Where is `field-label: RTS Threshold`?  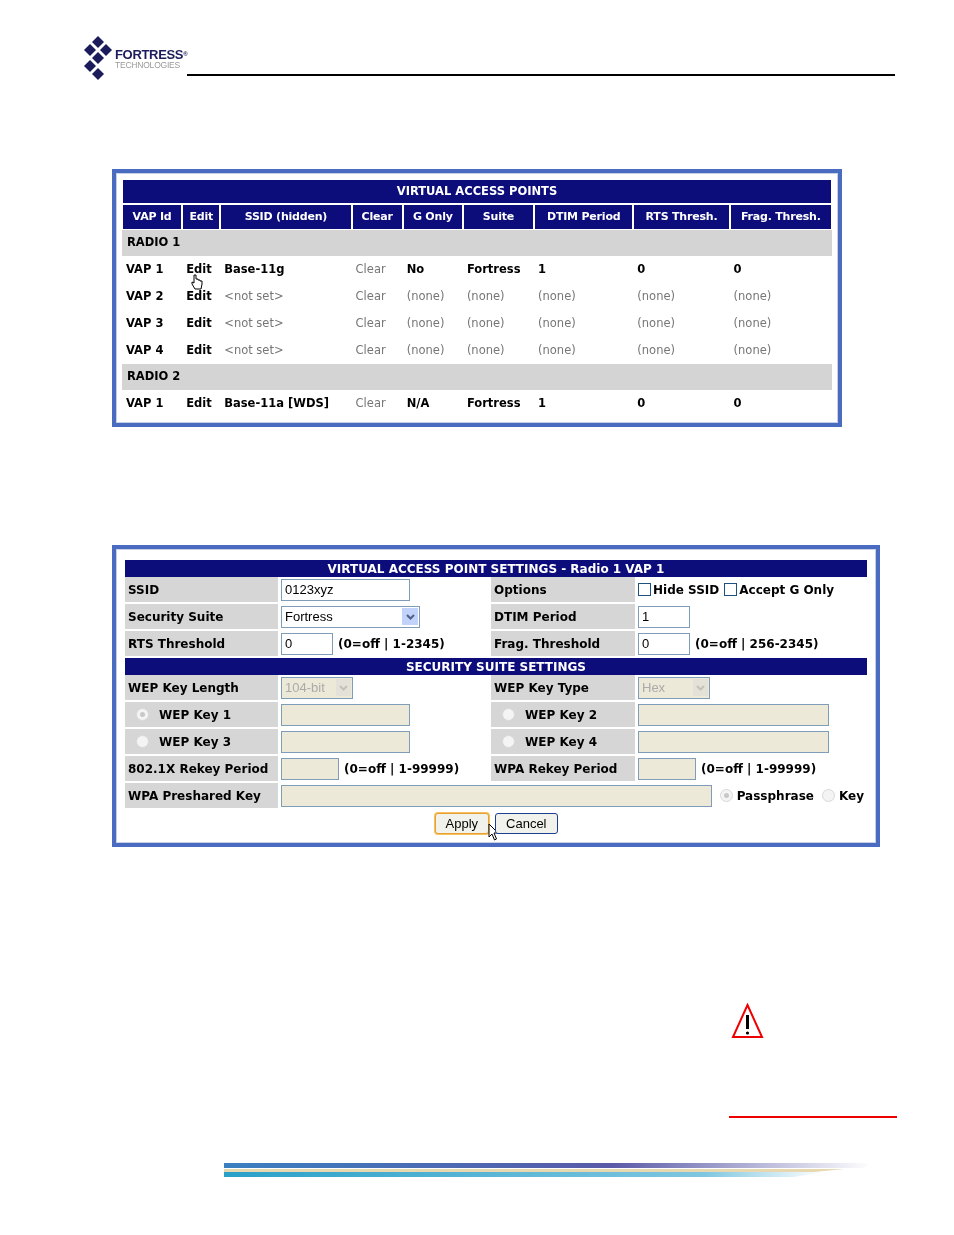
field-label: RTS Threshold is located at coordinates (177, 643).